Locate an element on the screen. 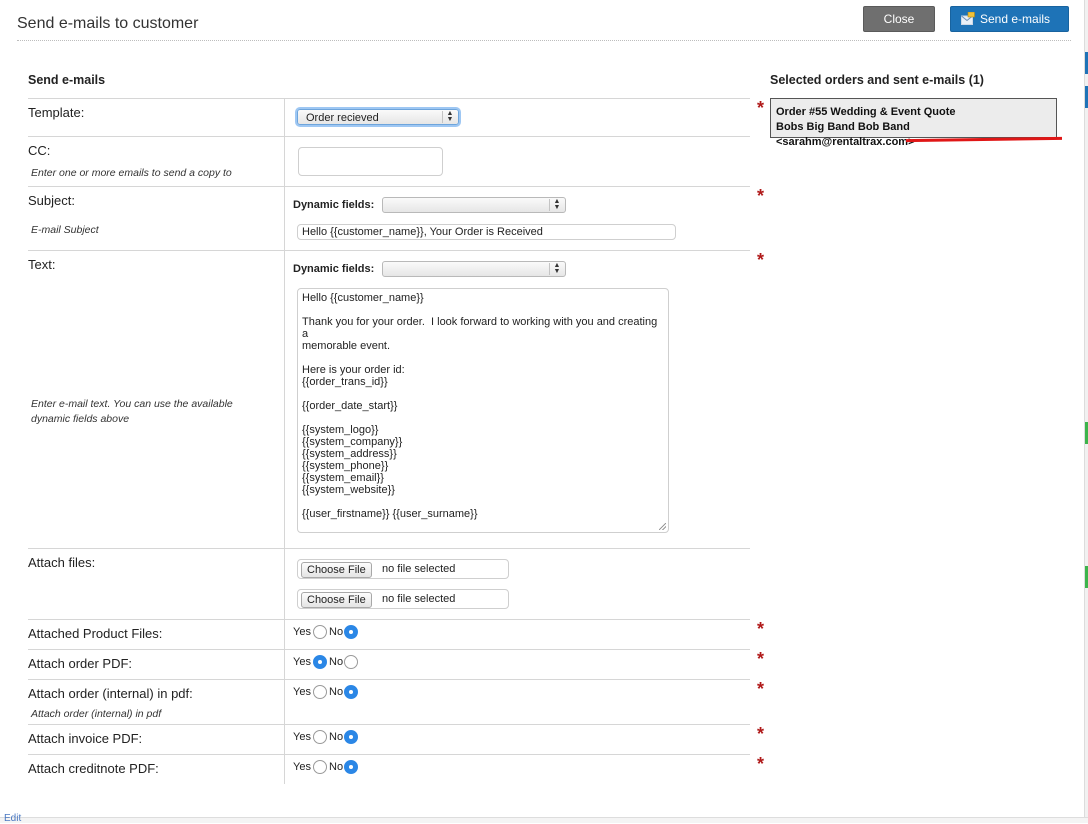 Image resolution: width=1088 pixels, height=824 pixels. template-select-value: Order recieved is located at coordinates (342, 118).